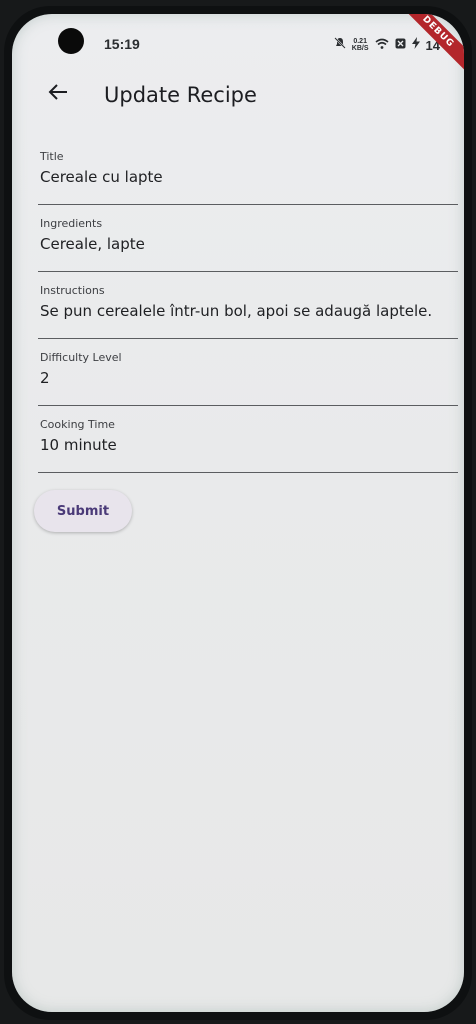 This screenshot has height=1024, width=476. I want to click on title-field-label: Title, so click(52, 156).